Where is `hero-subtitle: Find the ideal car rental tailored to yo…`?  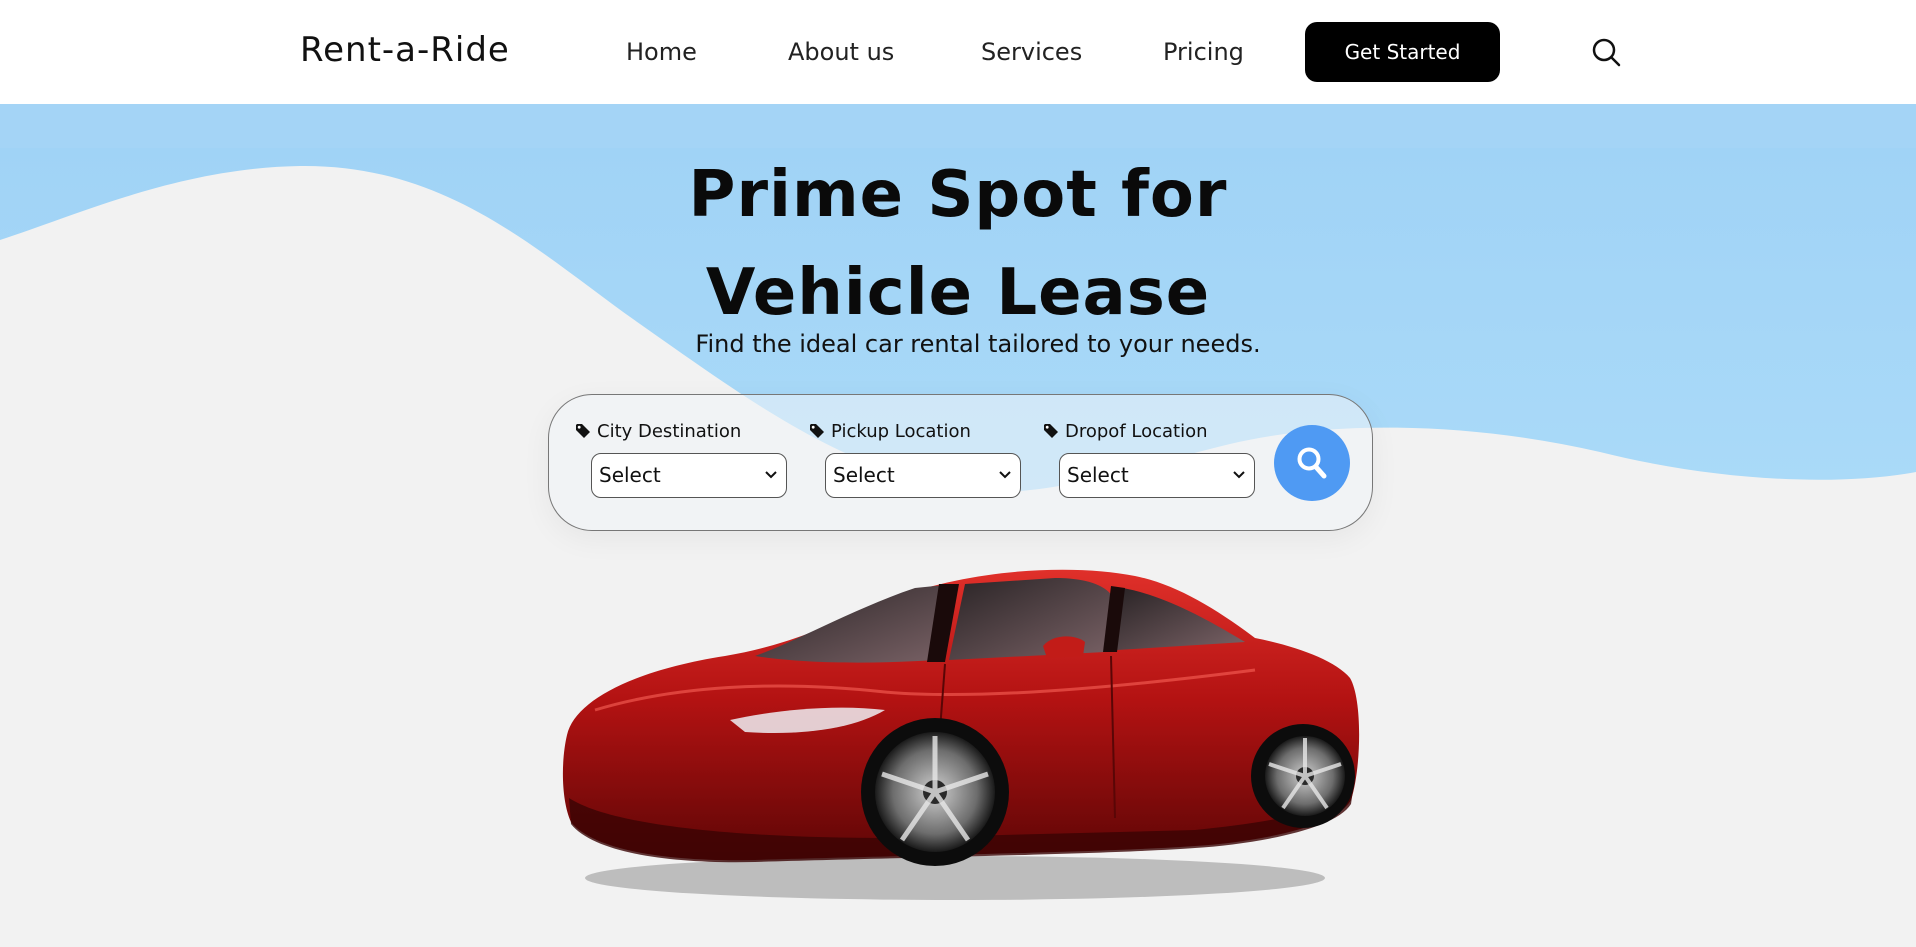
hero-subtitle: Find the ideal car rental tailored to yo… is located at coordinates (978, 344).